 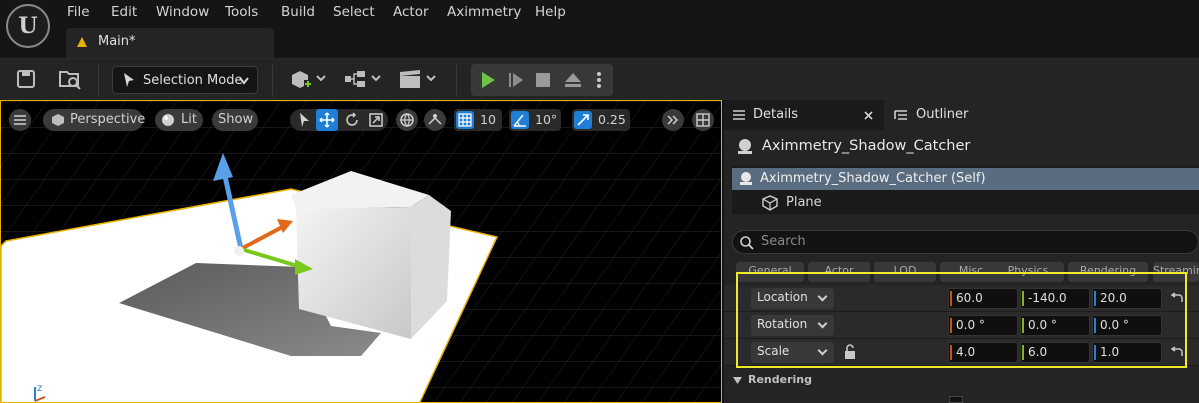 I want to click on blueprint-icon, so click(x=362, y=79).